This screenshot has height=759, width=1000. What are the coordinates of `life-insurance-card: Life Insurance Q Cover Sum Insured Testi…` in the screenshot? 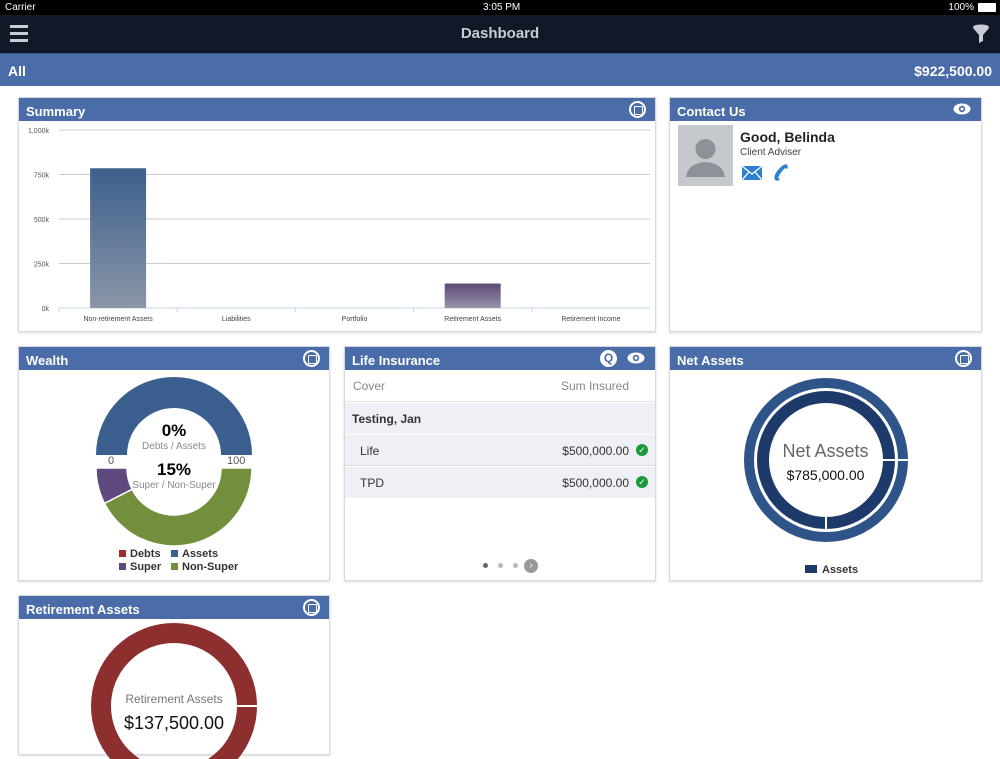 It's located at (500, 463).